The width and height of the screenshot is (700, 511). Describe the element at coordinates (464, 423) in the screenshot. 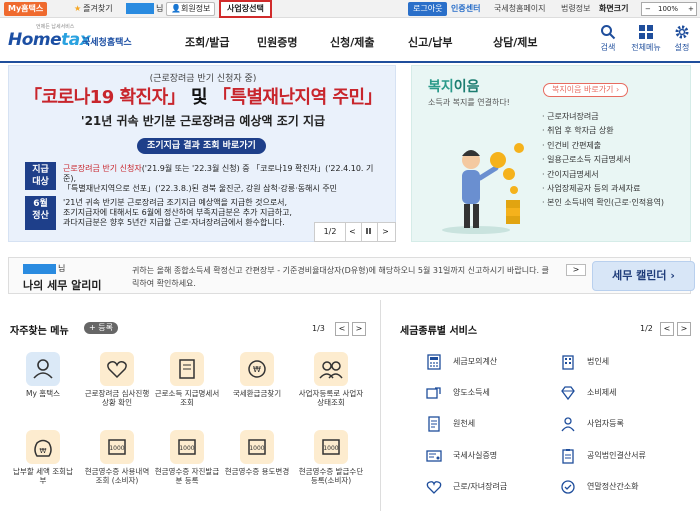

I see `tax-item-label: 원천세` at that location.